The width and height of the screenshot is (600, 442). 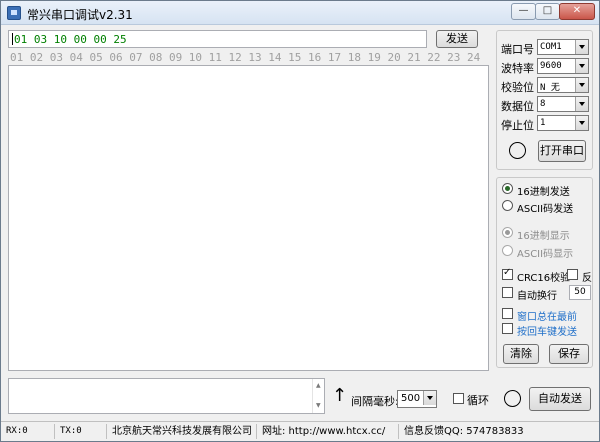 What do you see at coordinates (563, 123) in the screenshot?
I see `stopbits-select: 1` at bounding box center [563, 123].